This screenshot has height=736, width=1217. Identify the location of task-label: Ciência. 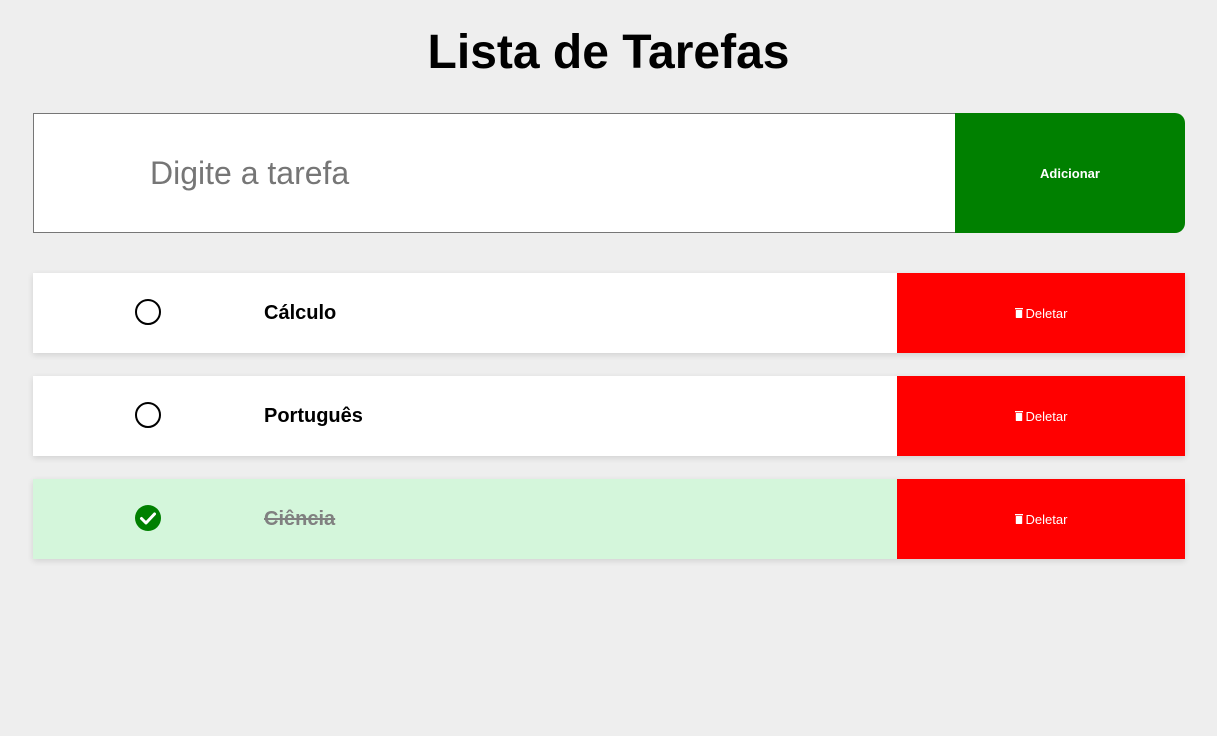
(300, 519).